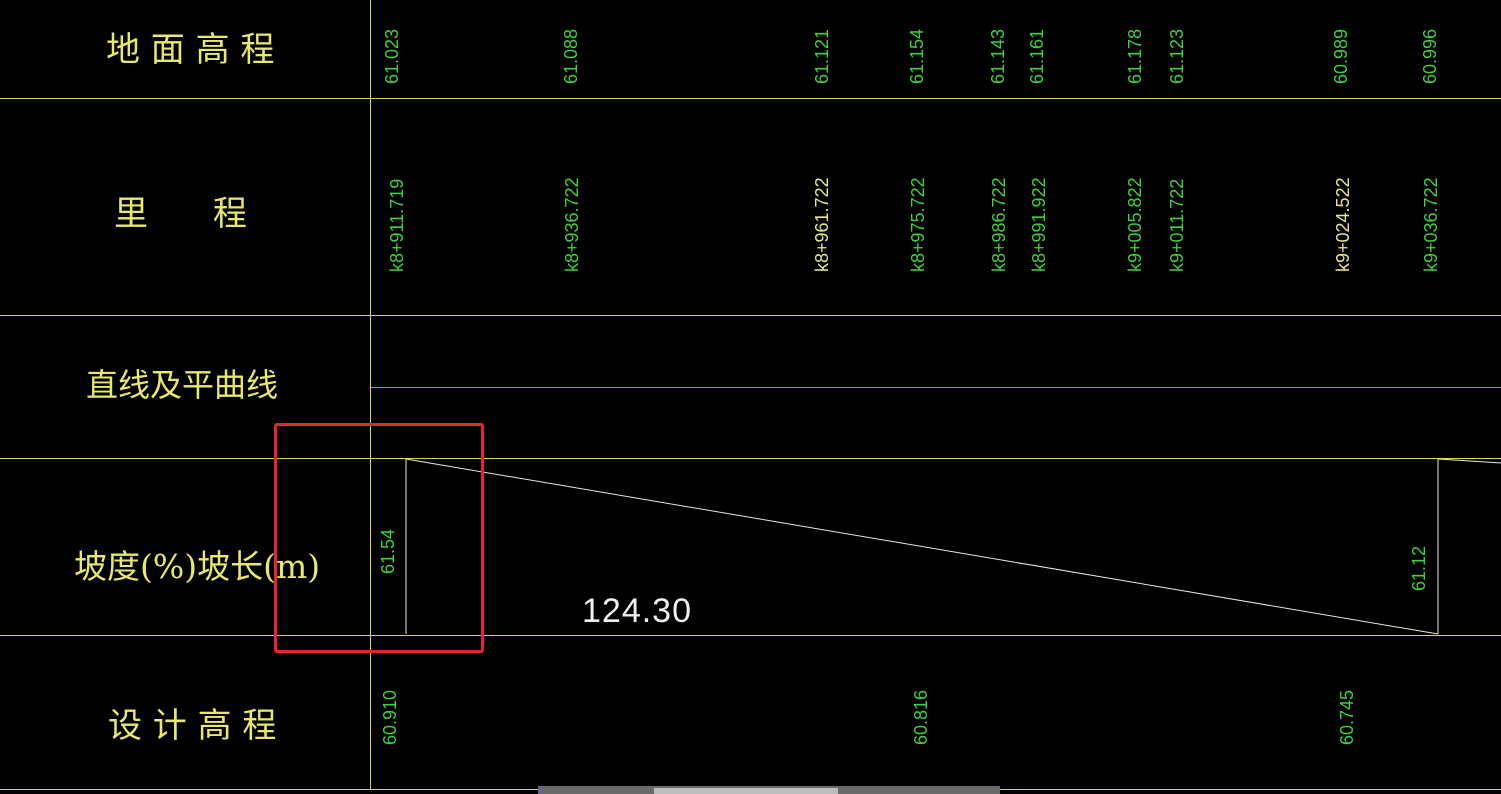 This screenshot has height=794, width=1501. Describe the element at coordinates (1419, 568) in the screenshot. I see `grade-end-elevation: 61.12` at that location.